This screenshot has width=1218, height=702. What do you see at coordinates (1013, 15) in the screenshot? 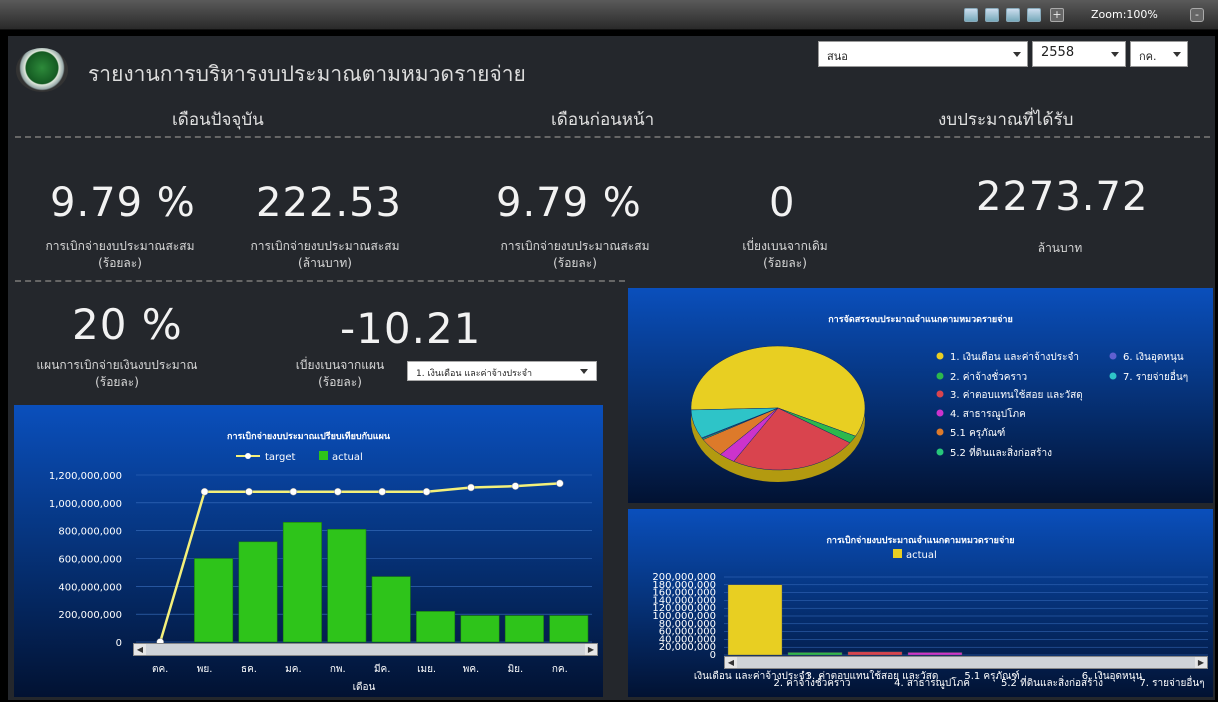
I see `users-icon` at bounding box center [1013, 15].